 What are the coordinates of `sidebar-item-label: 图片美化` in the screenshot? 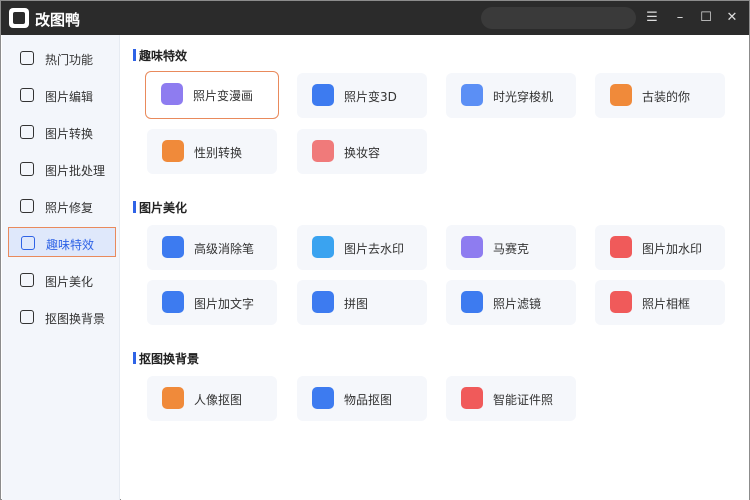 It's located at (69, 282).